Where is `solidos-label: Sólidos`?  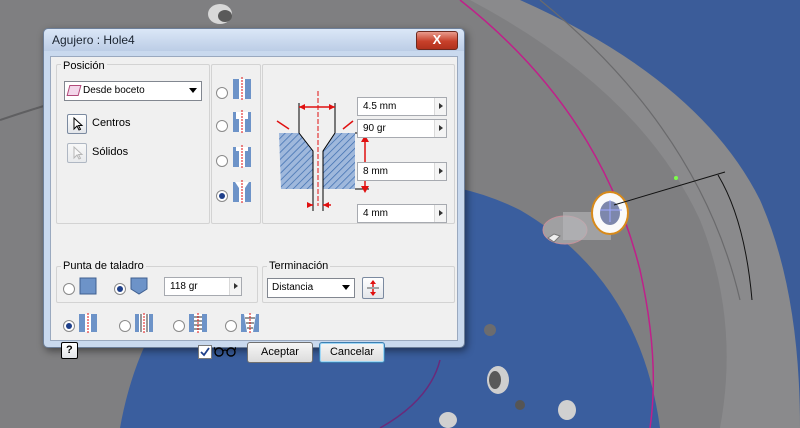 solidos-label: Sólidos is located at coordinates (110, 152).